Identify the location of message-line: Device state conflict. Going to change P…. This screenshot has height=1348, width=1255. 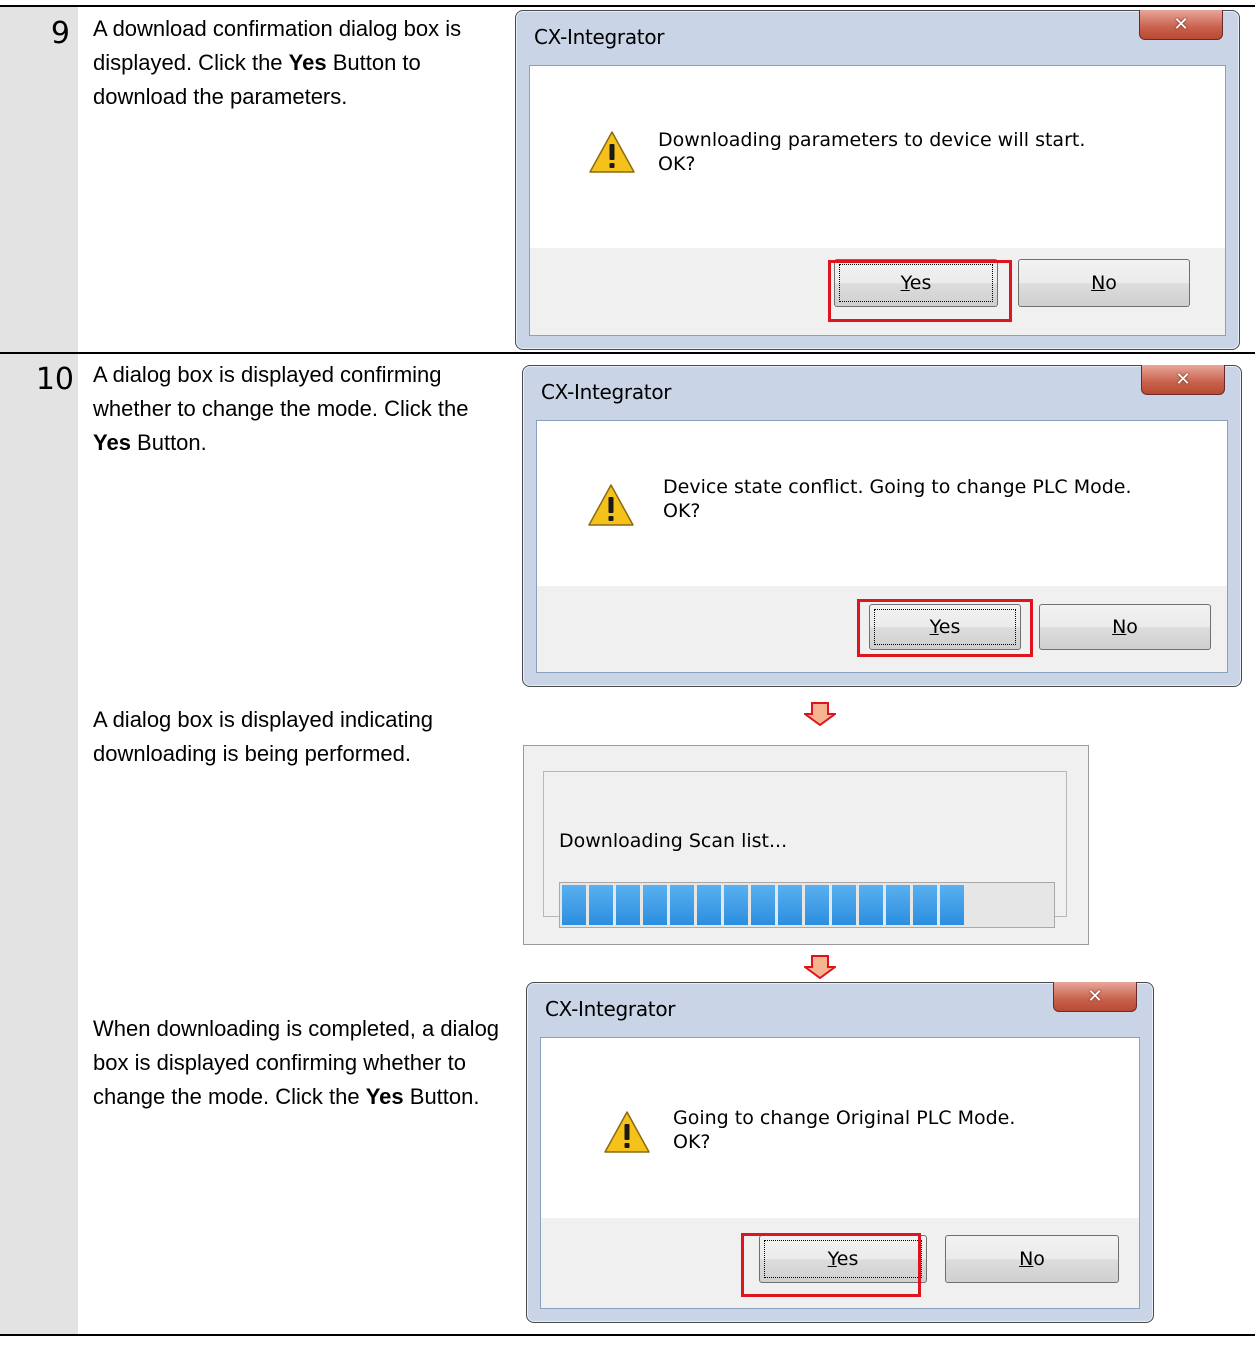
(897, 487).